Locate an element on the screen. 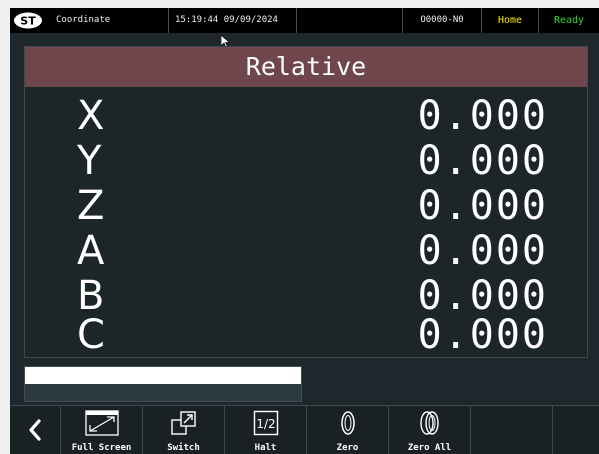 The width and height of the screenshot is (599, 454). chevron-left-icon is located at coordinates (35, 430).